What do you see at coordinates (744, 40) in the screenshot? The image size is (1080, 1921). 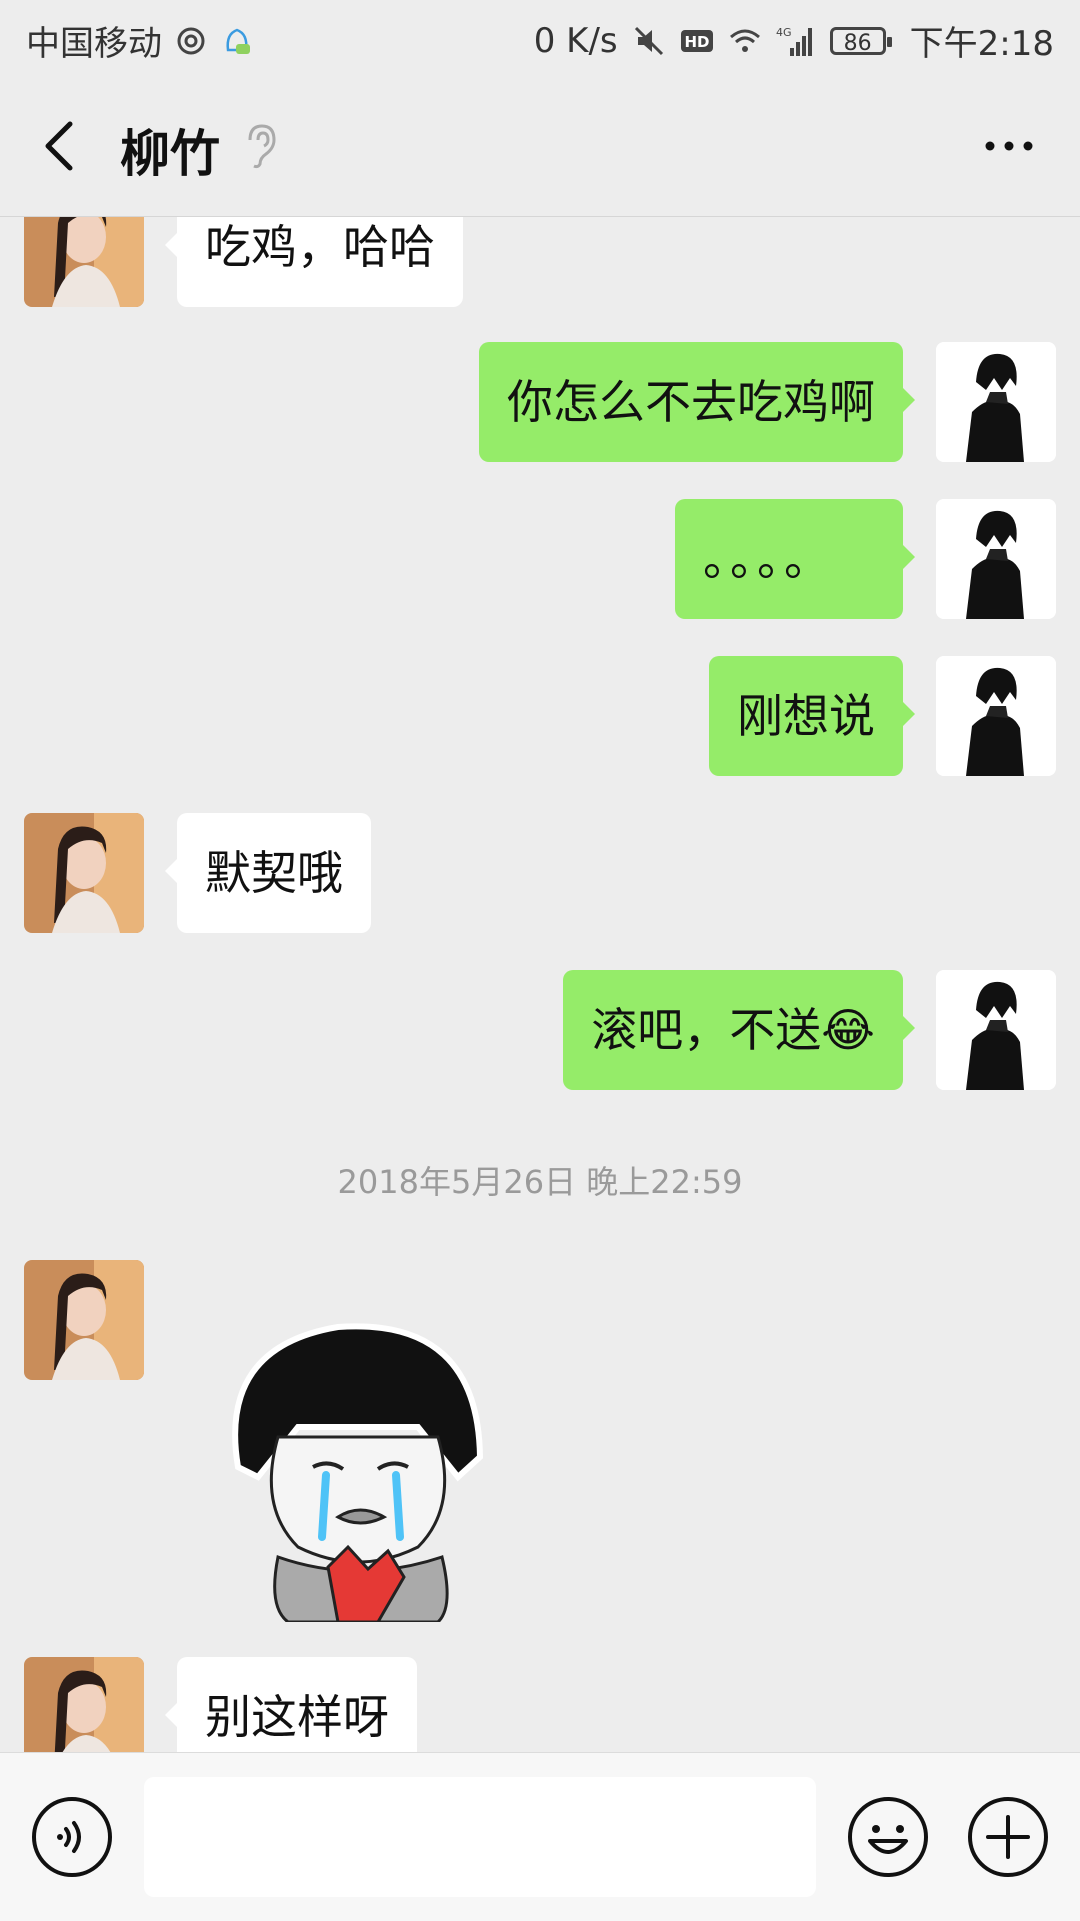 I see `wifi-icon` at bounding box center [744, 40].